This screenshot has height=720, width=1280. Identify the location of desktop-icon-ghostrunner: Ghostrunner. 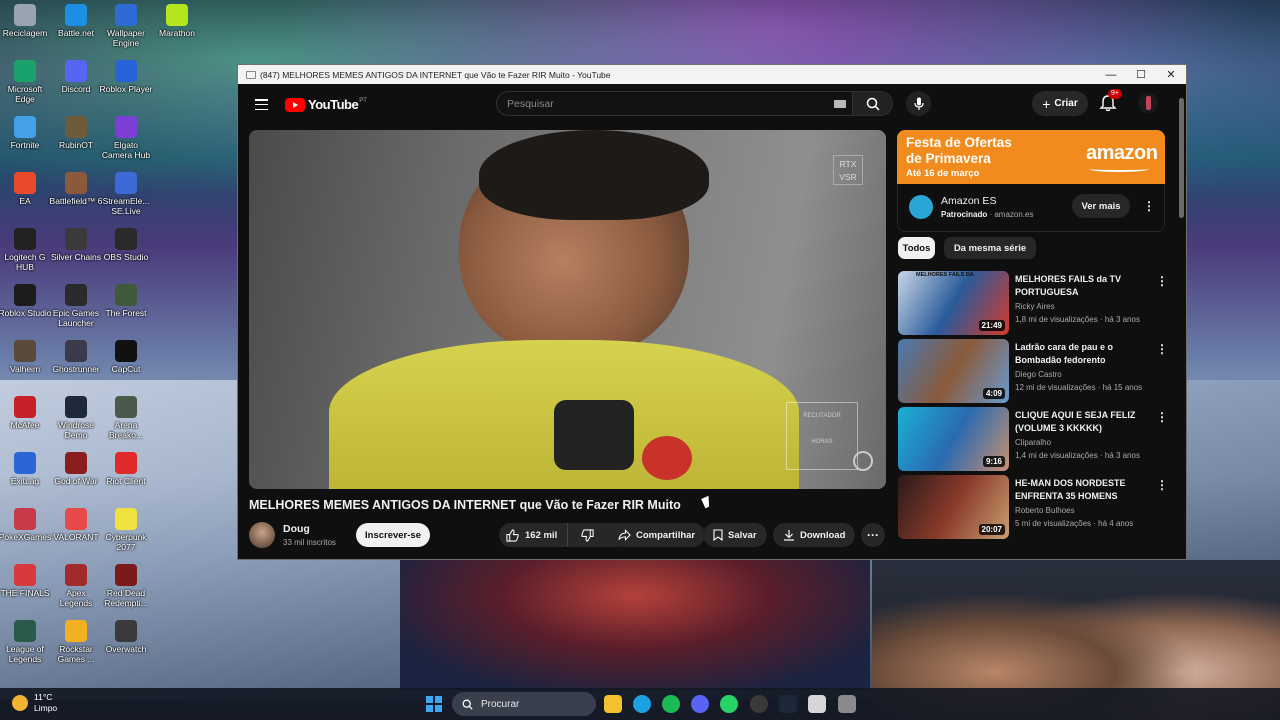
(76, 357).